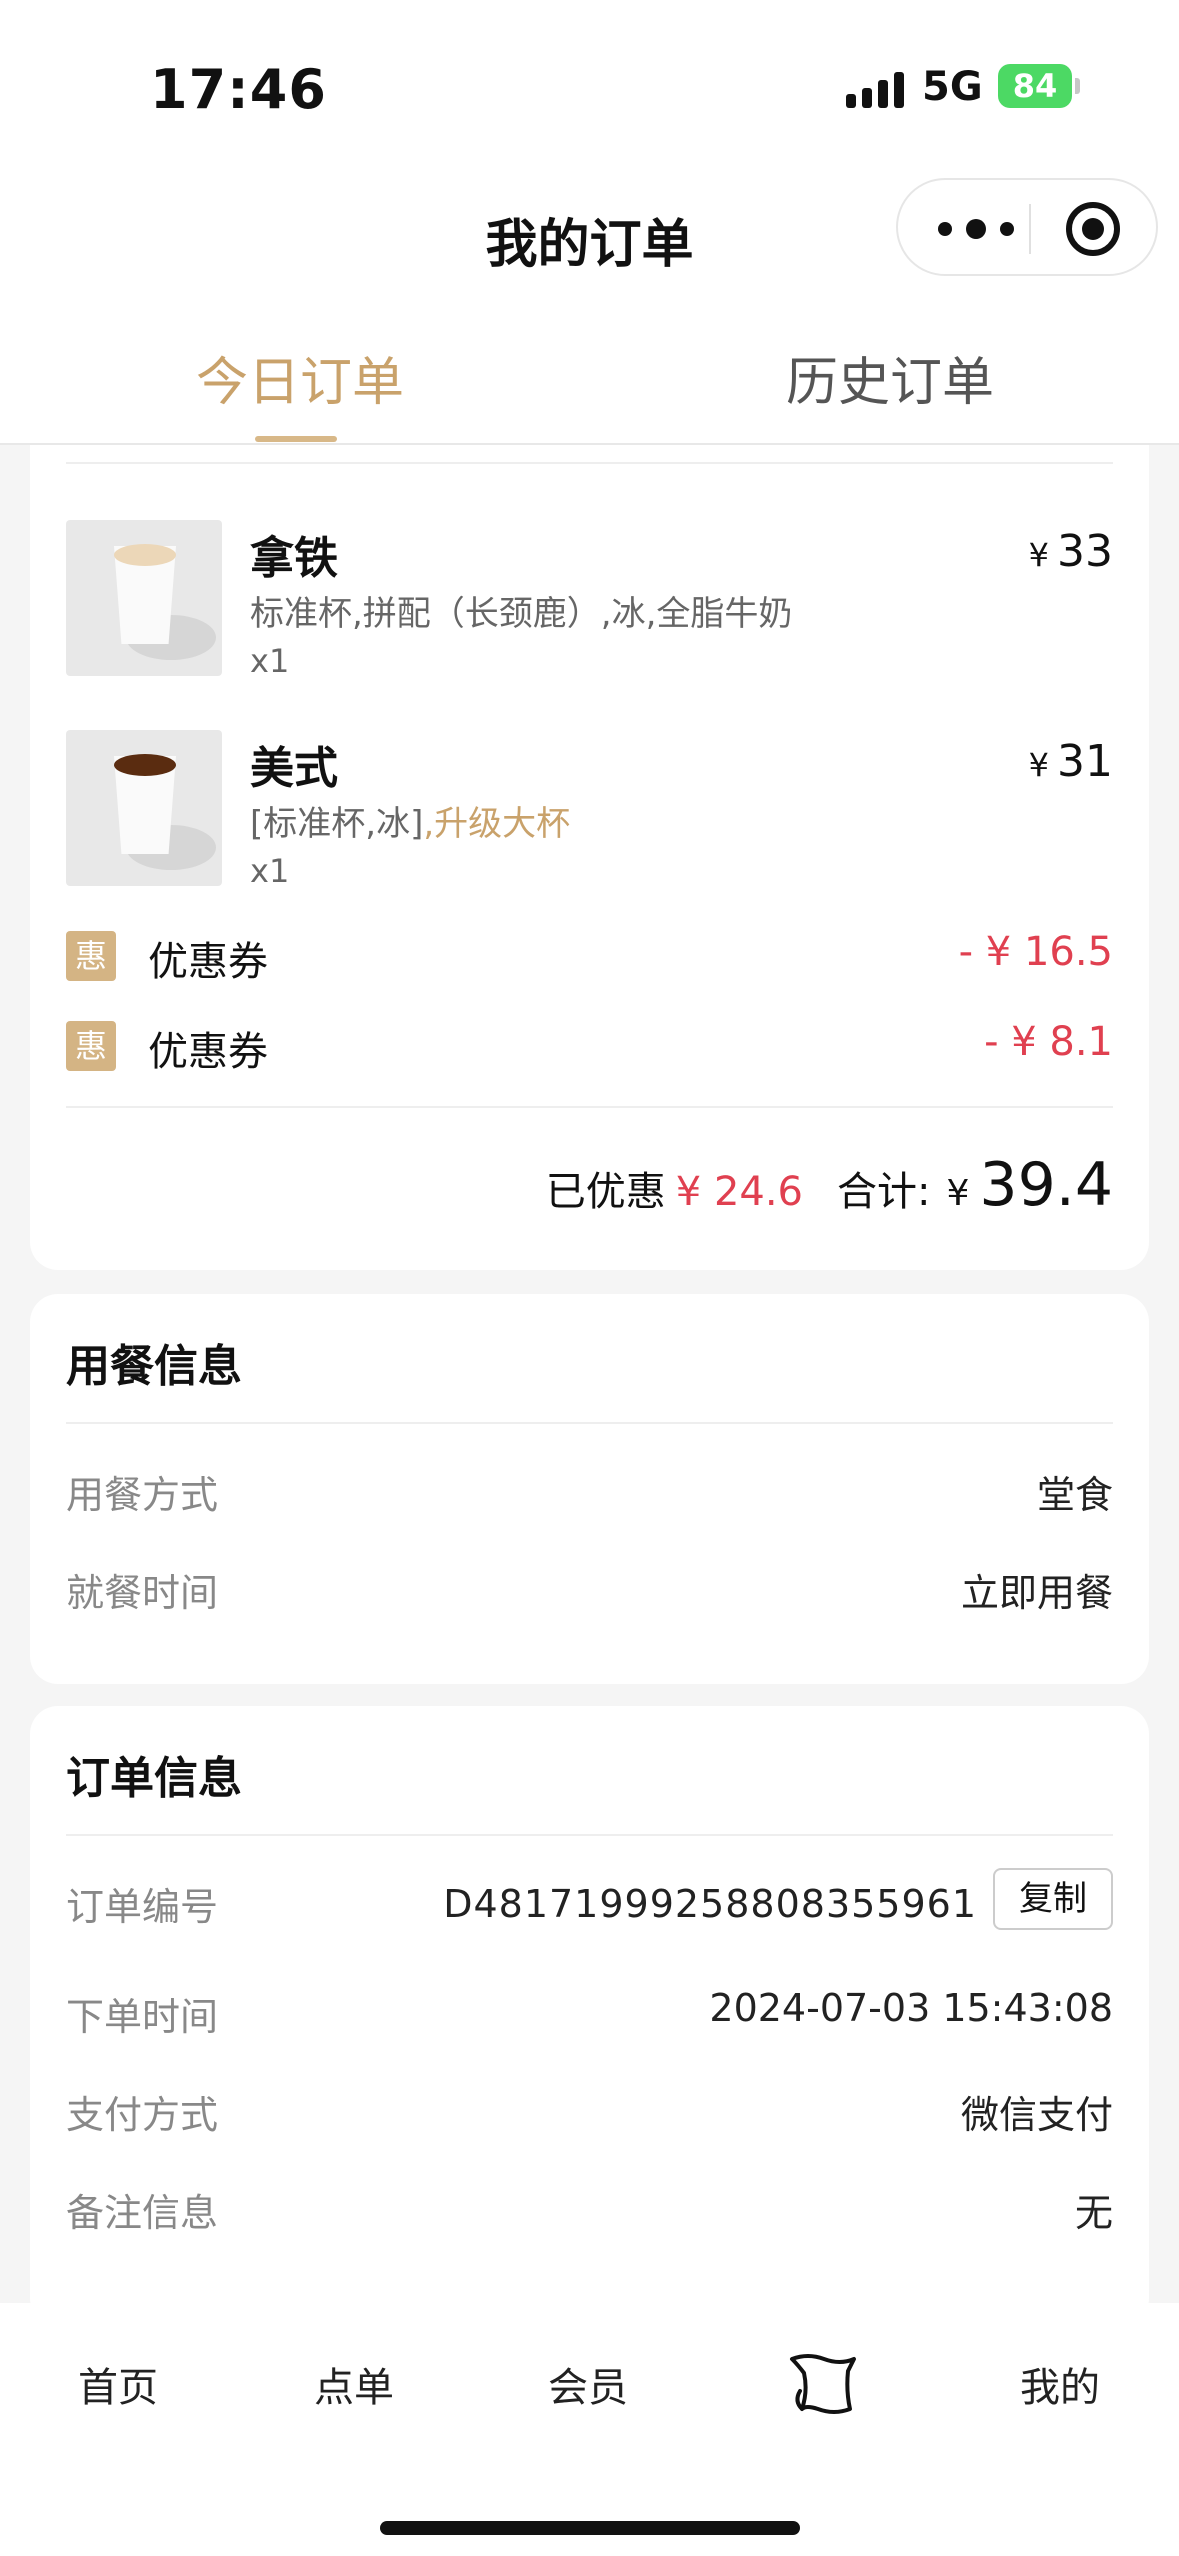 This screenshot has width=1179, height=2556. What do you see at coordinates (1070, 551) in the screenshot?
I see `product-price: ¥33` at bounding box center [1070, 551].